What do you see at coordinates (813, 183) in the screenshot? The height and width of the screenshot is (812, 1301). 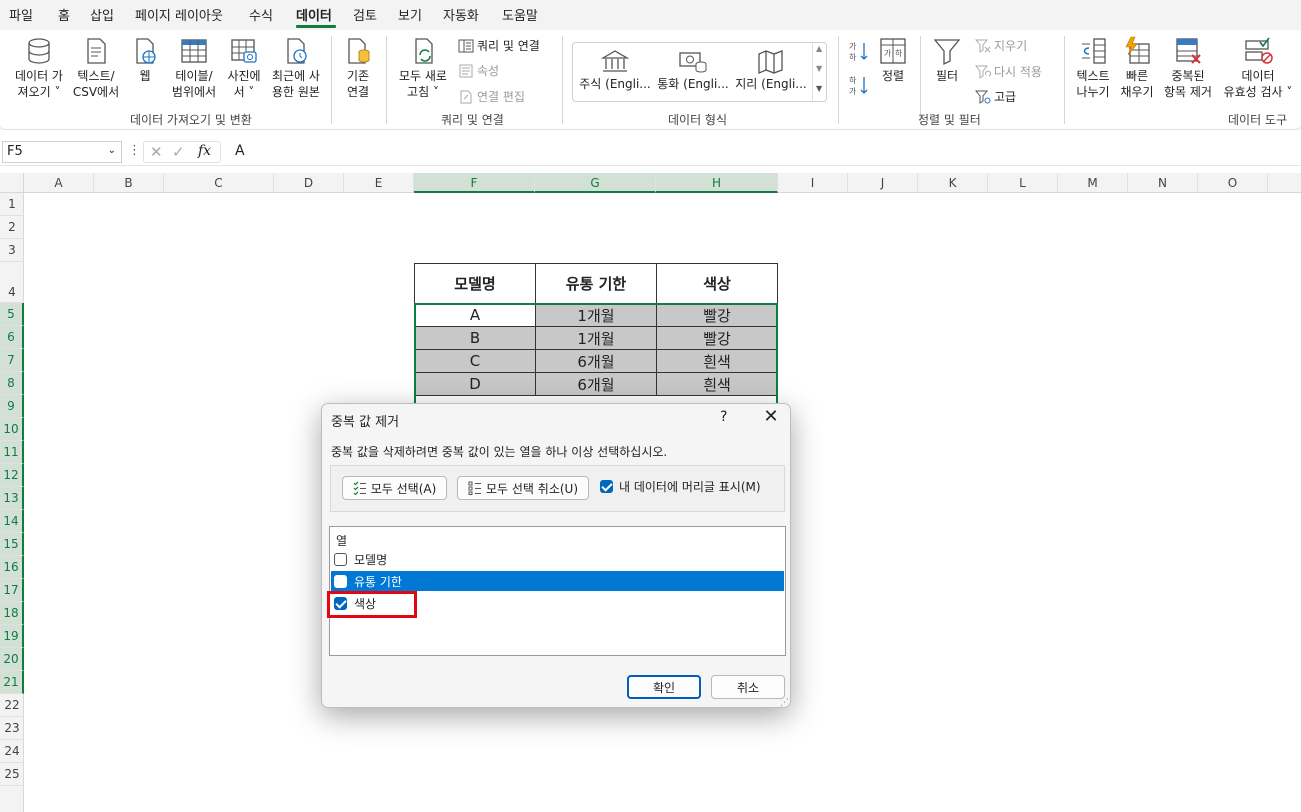 I see `col-header: I` at bounding box center [813, 183].